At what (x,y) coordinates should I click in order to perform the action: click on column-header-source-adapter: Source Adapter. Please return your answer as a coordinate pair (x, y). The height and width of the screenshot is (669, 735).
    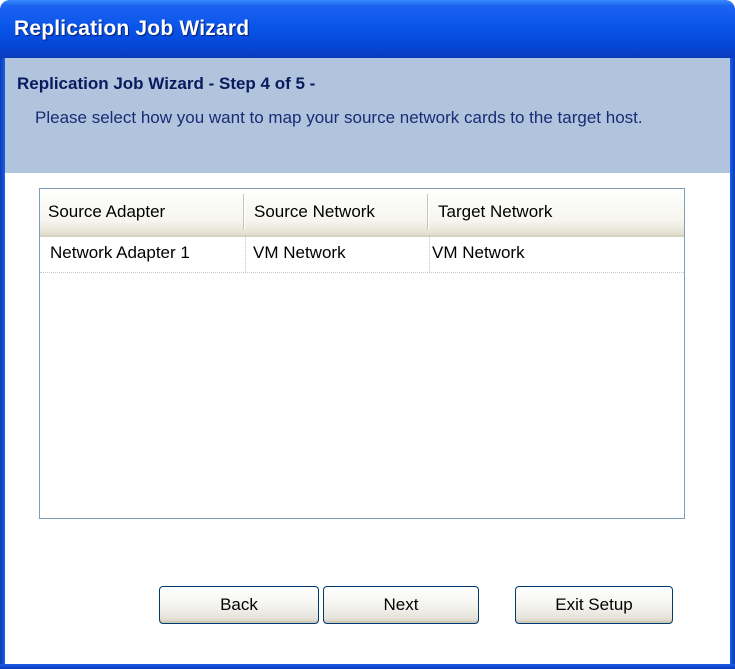
    Looking at the image, I should click on (142, 212).